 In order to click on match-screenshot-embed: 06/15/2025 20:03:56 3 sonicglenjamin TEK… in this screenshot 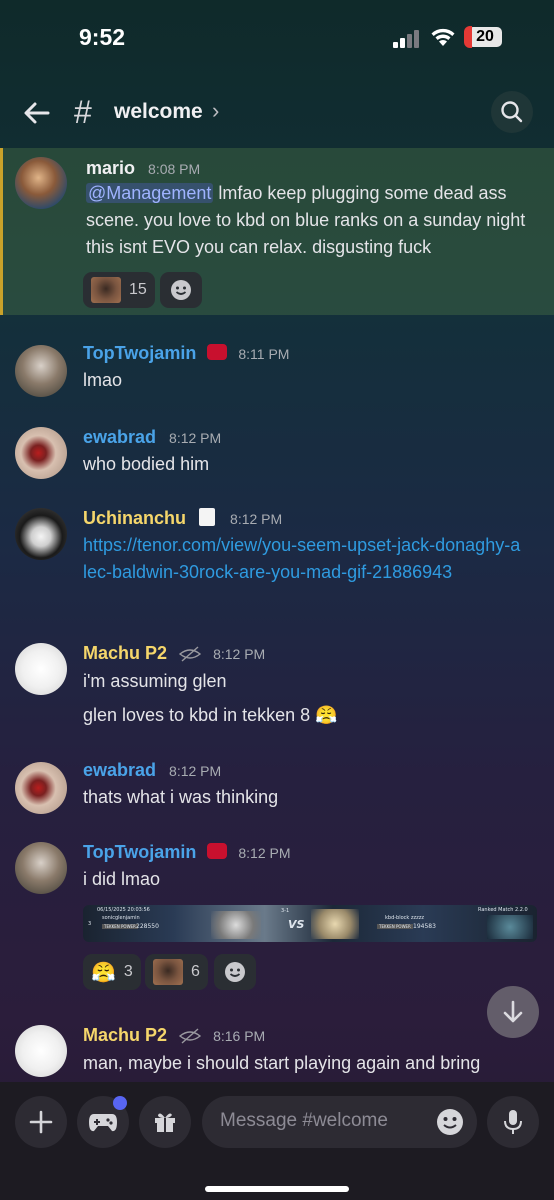, I will do `click(310, 923)`.